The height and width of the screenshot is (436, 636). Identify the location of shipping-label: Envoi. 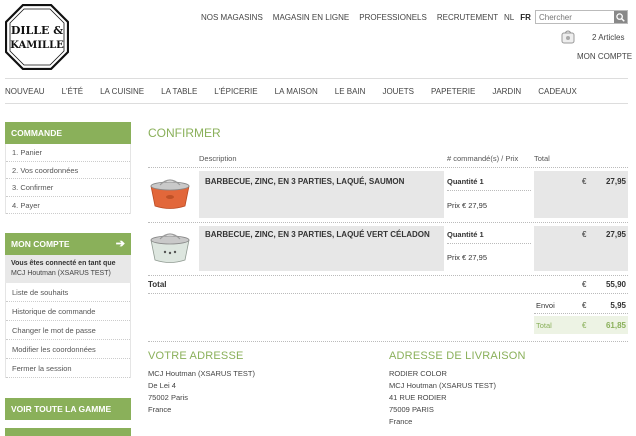
(545, 305).